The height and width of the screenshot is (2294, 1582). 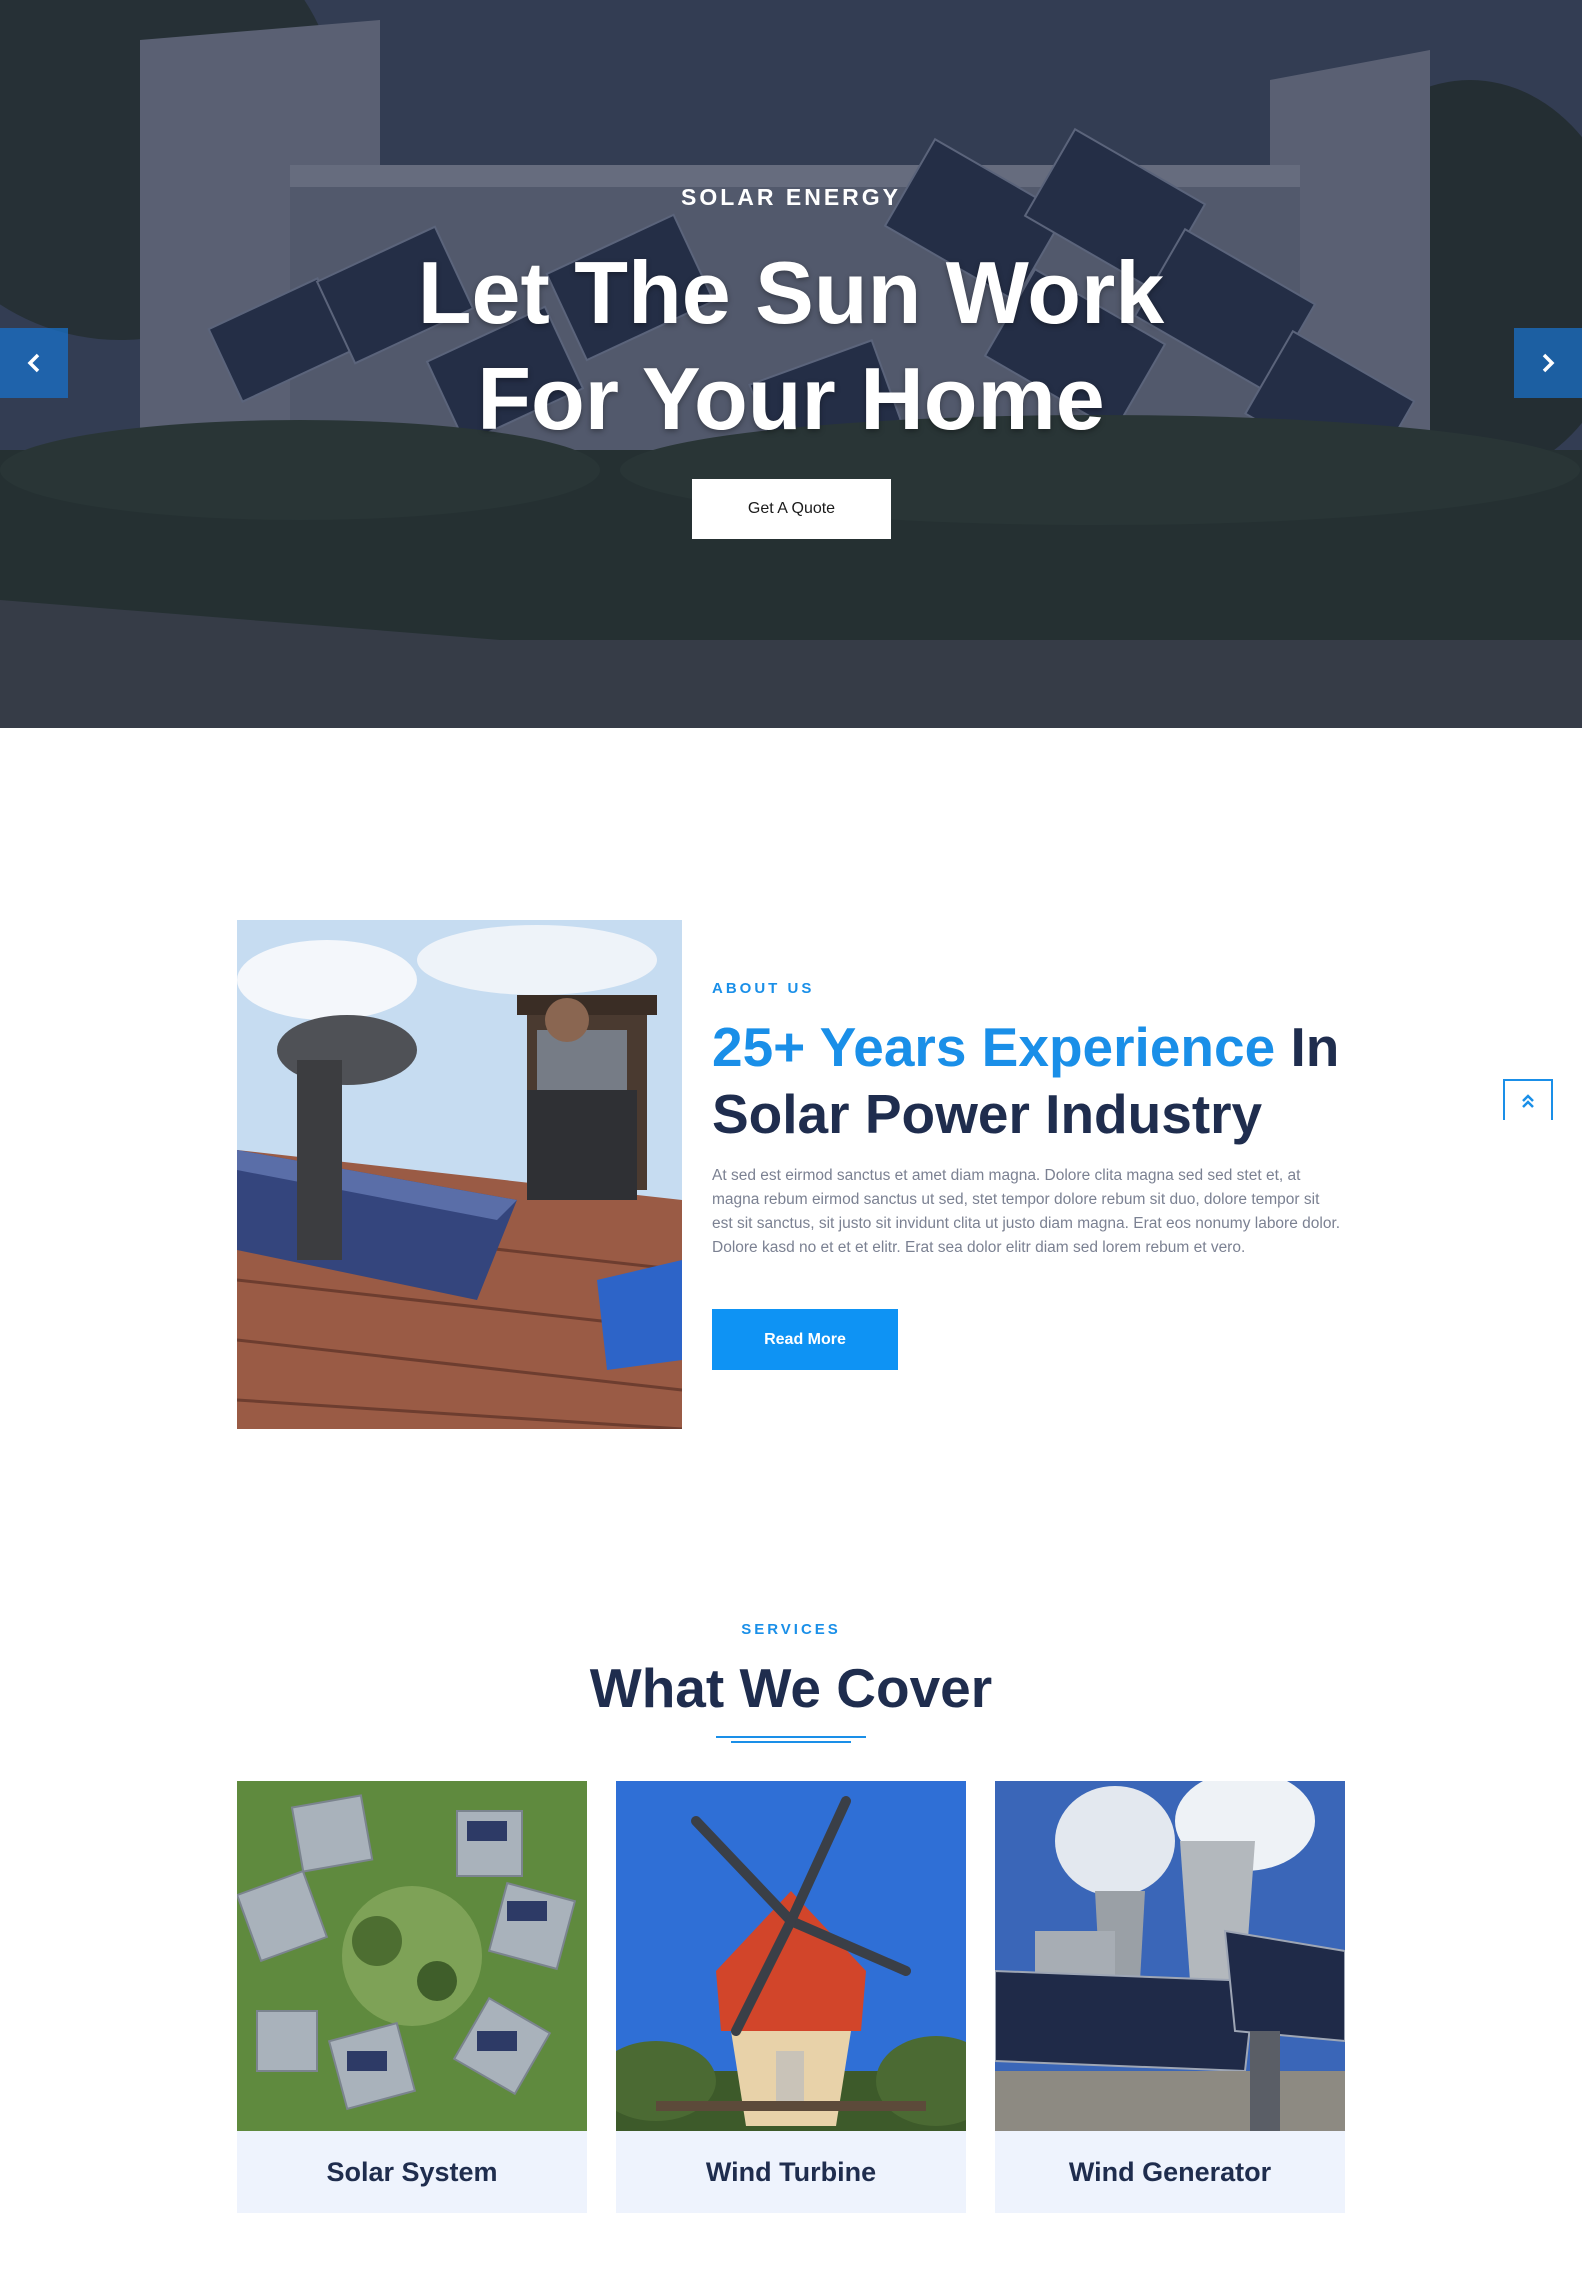 I want to click on service-label: Wind Generator, so click(x=1170, y=2172).